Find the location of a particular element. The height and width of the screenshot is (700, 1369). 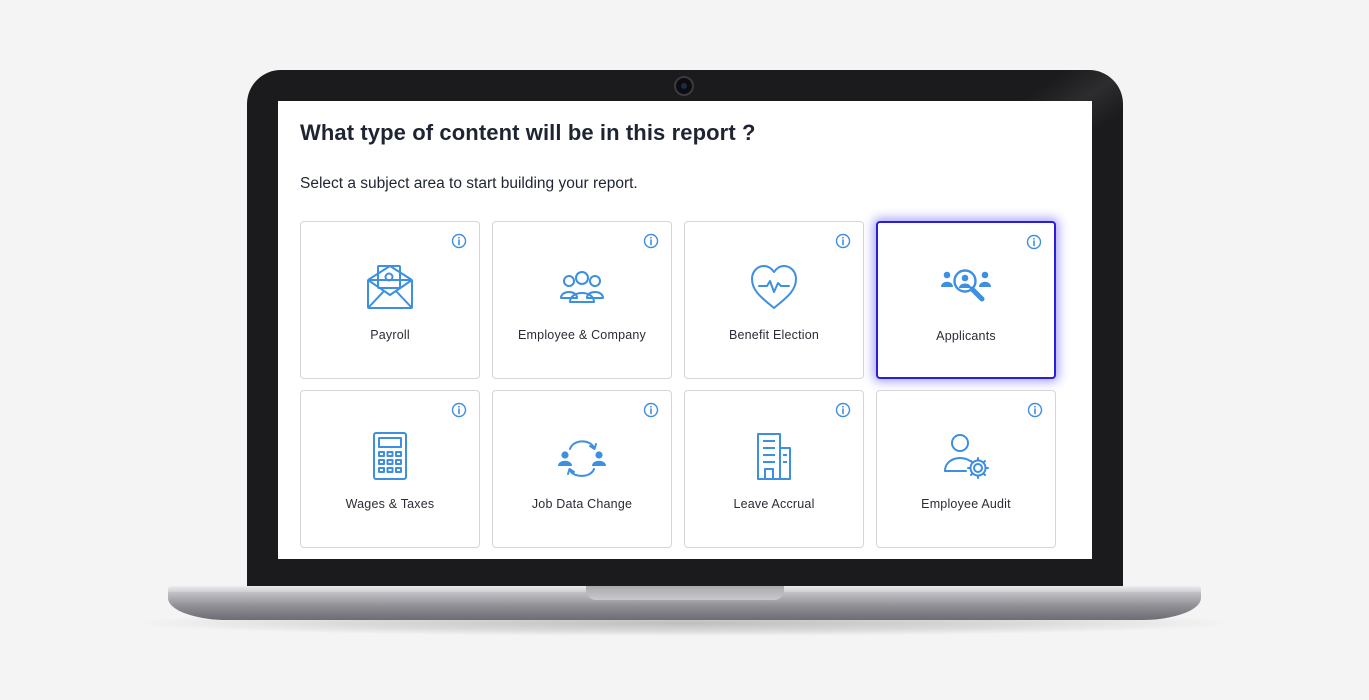

calculator-icon is located at coordinates (390, 456).